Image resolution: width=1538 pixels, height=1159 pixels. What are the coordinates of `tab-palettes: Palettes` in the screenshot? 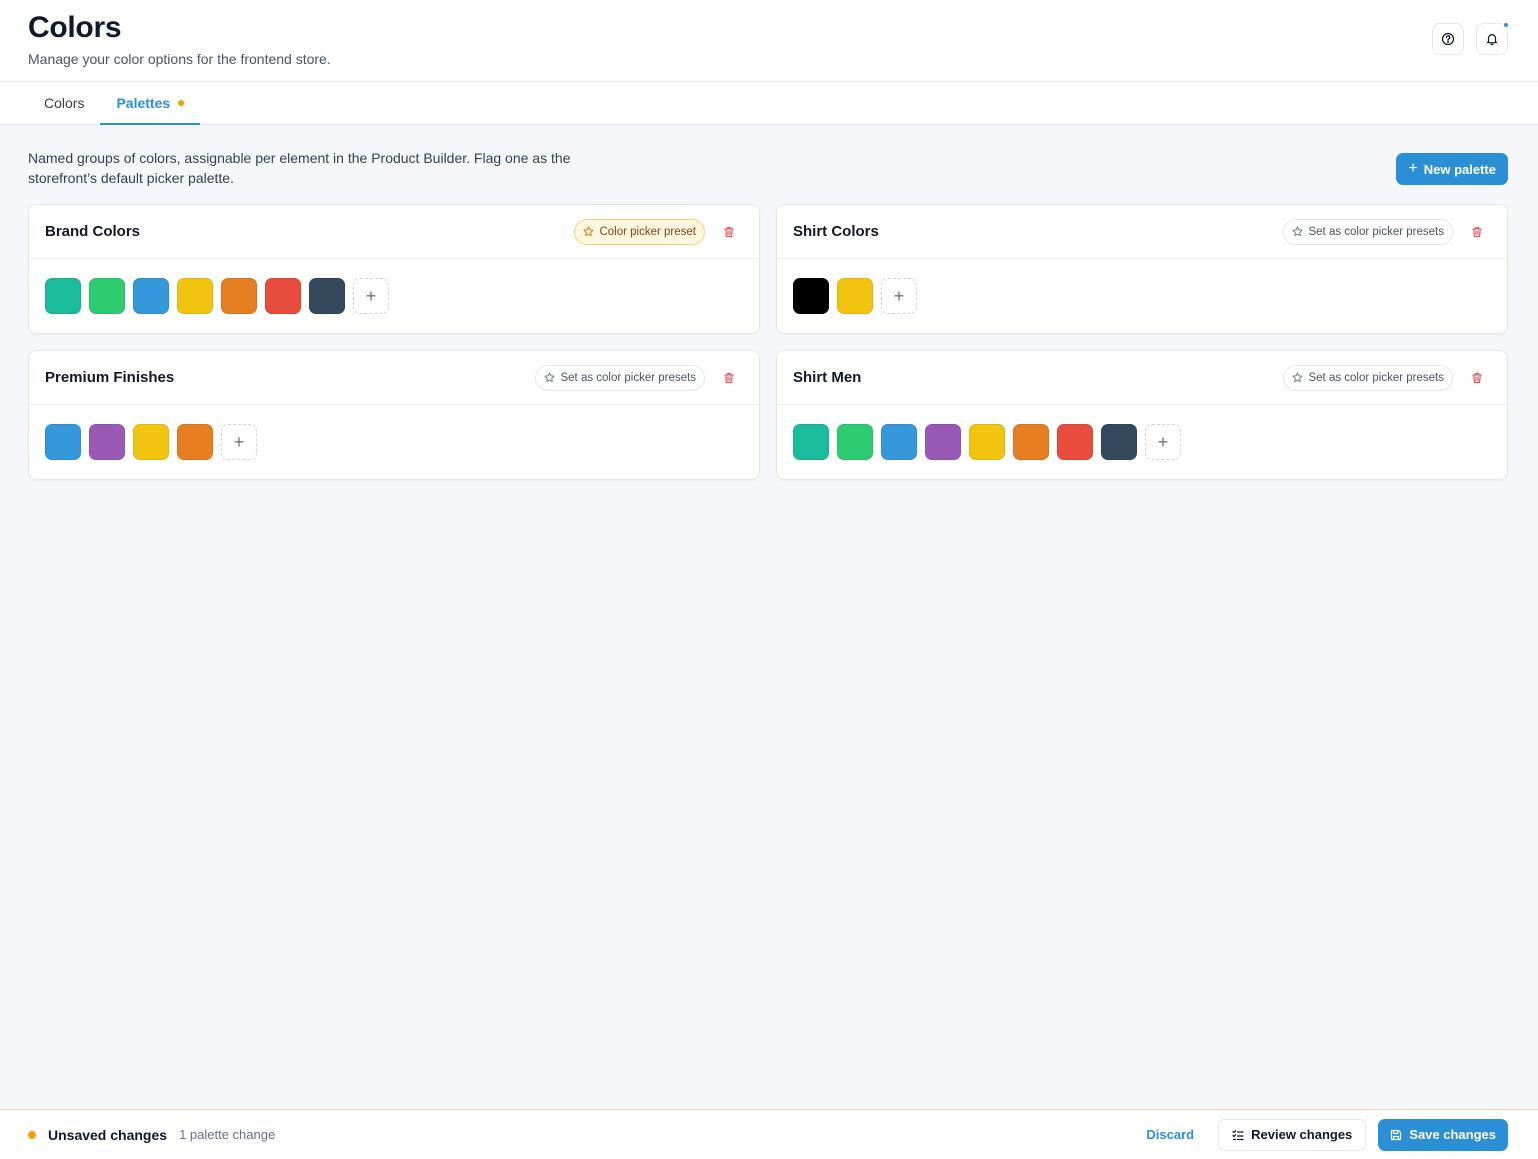 It's located at (150, 103).